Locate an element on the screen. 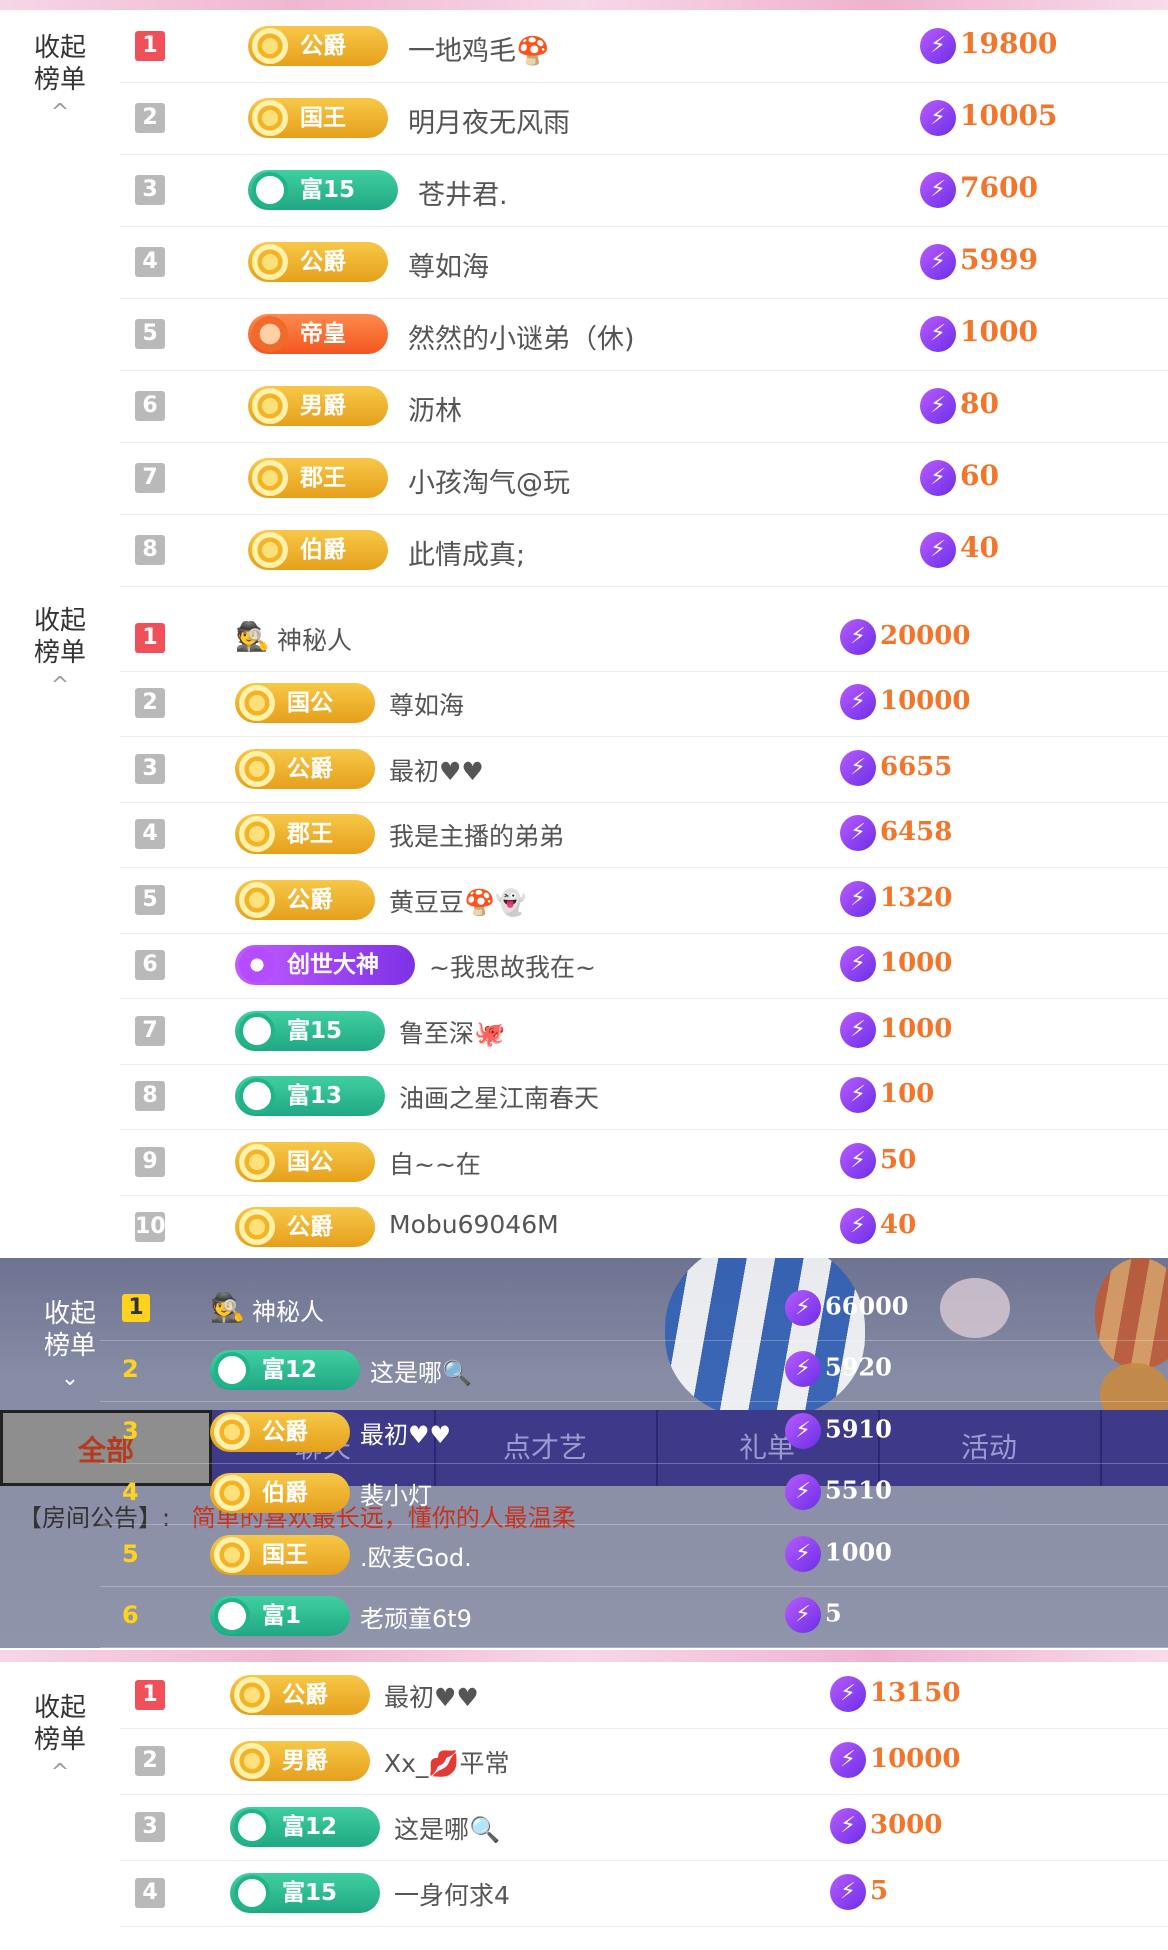 This screenshot has height=1950, width=1168. value-text: 60 is located at coordinates (979, 475).